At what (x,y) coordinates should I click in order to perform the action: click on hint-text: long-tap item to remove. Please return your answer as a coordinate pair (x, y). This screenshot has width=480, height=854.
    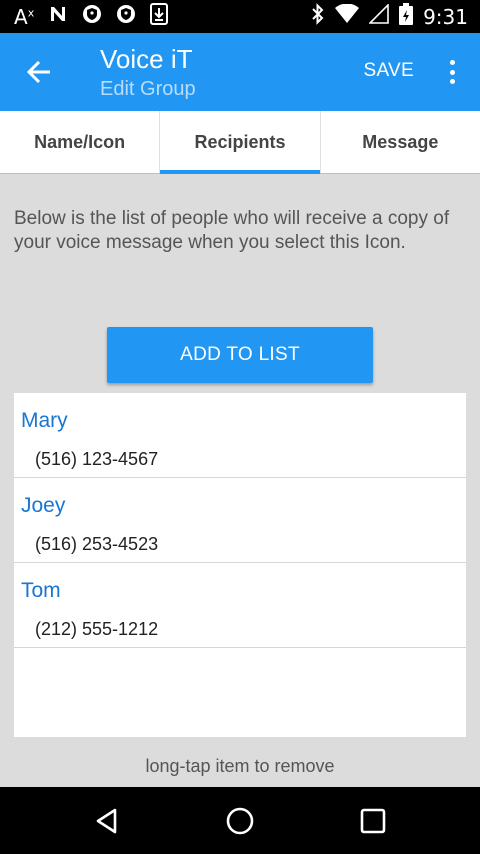
    Looking at the image, I should click on (240, 766).